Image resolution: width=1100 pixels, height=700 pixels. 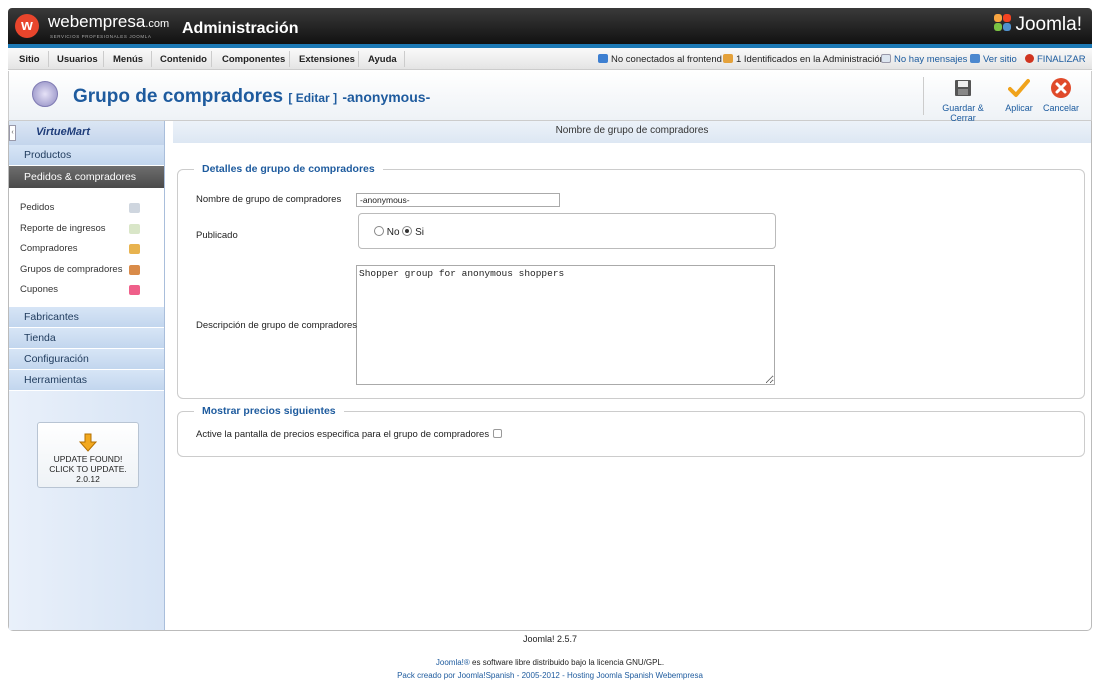 I want to click on orders-icon, so click(x=134, y=208).